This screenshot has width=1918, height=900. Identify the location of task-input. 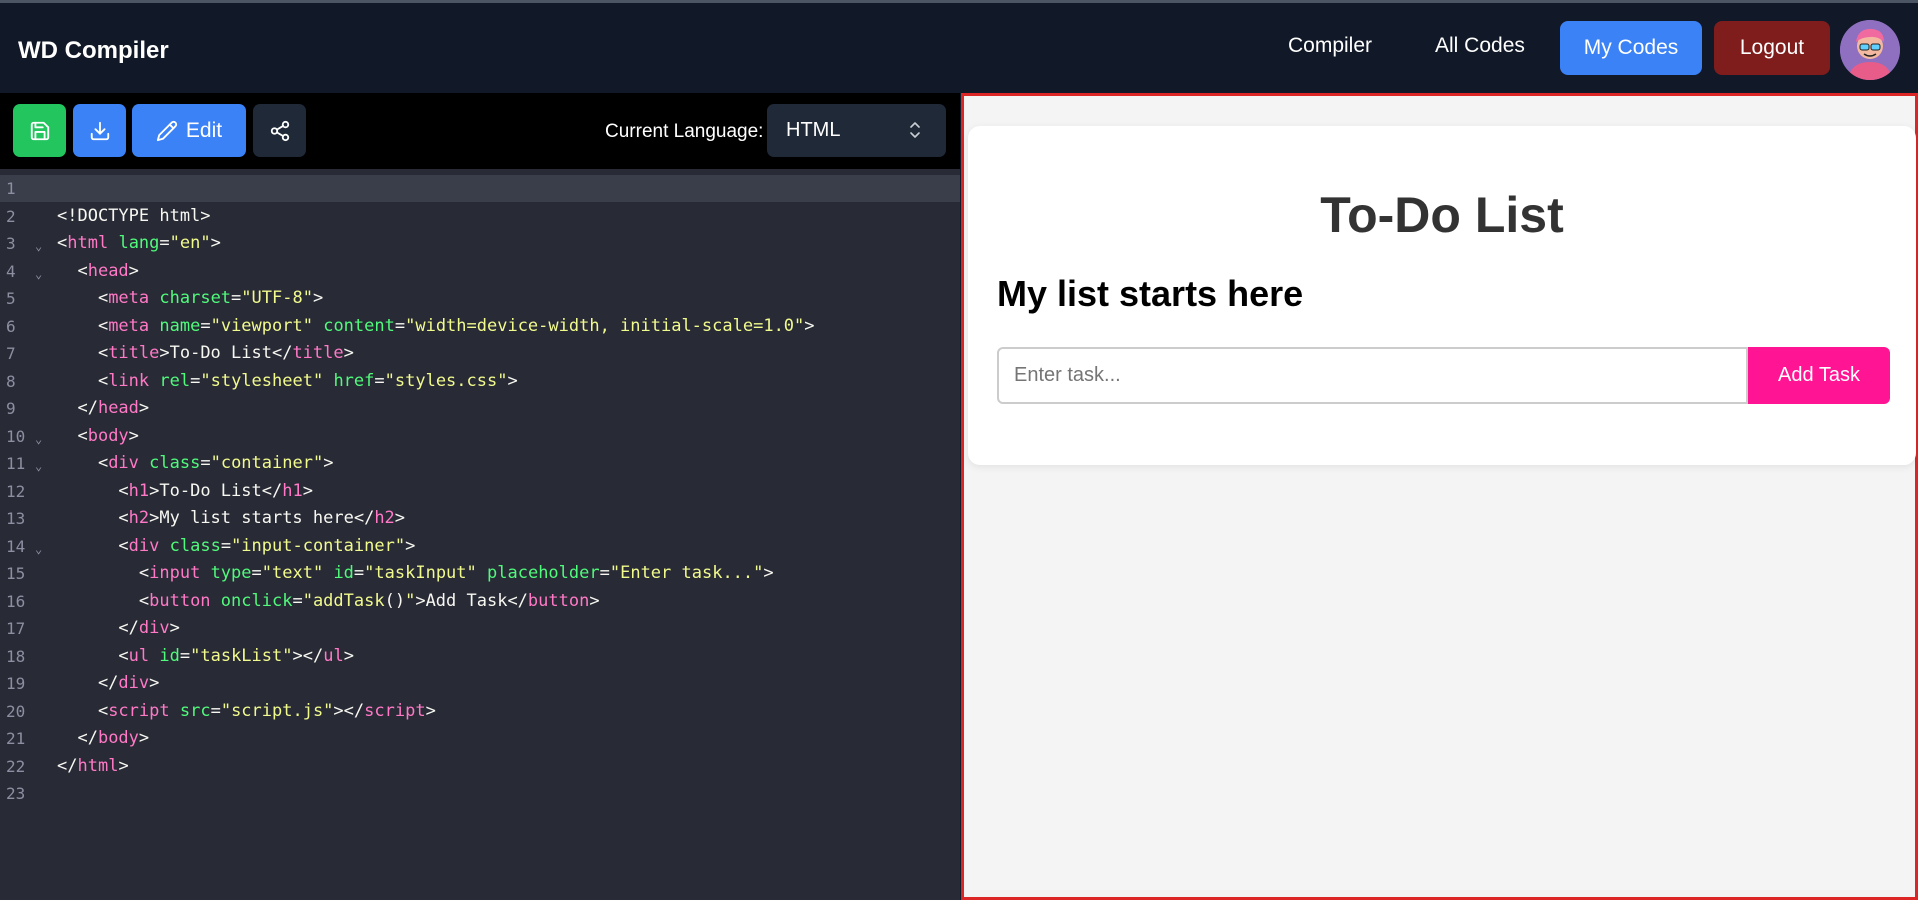
(1372, 375).